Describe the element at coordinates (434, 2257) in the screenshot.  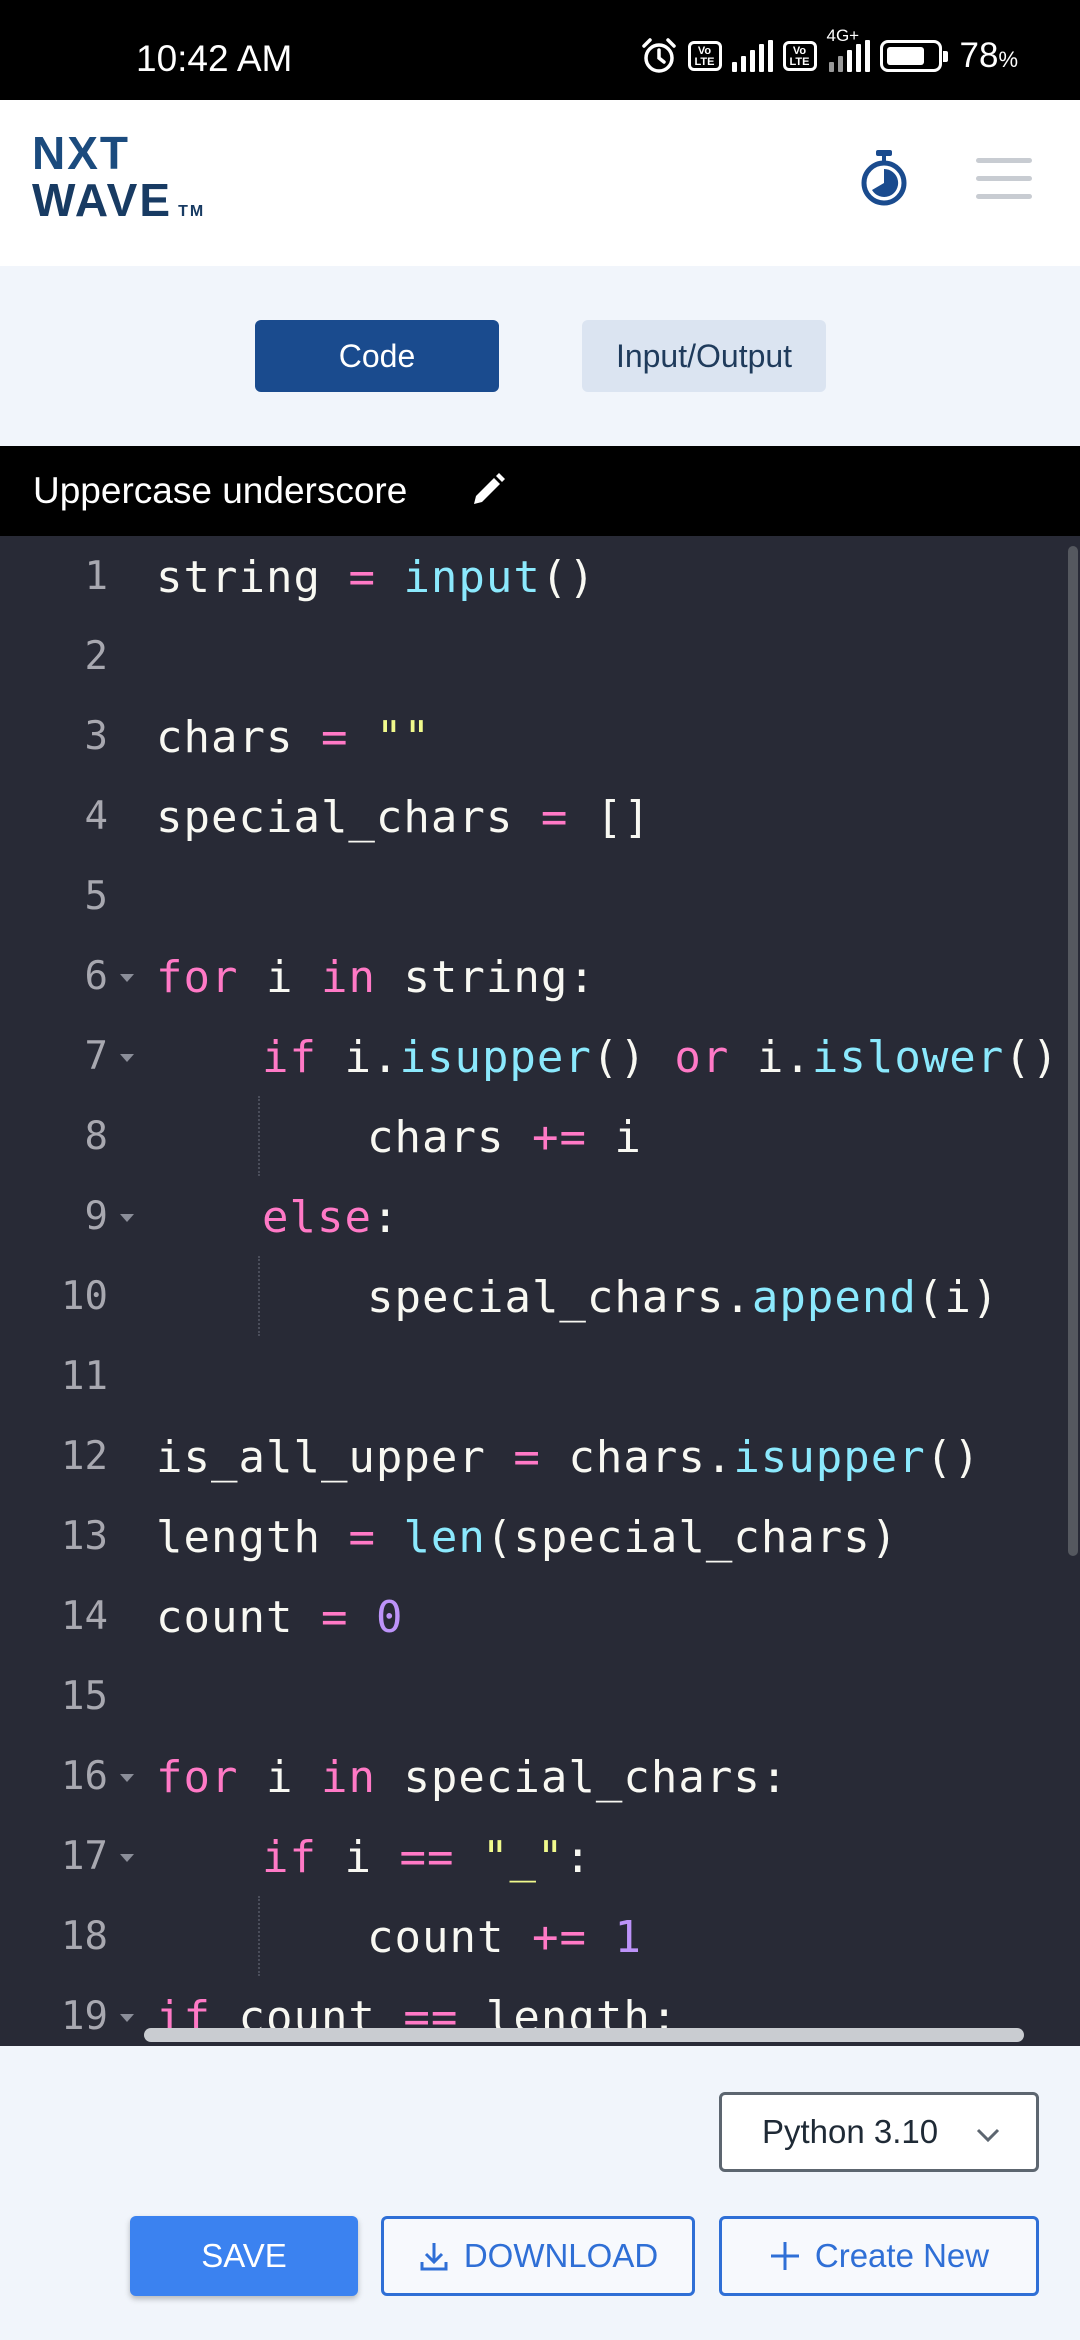
I see `download-icon` at that location.